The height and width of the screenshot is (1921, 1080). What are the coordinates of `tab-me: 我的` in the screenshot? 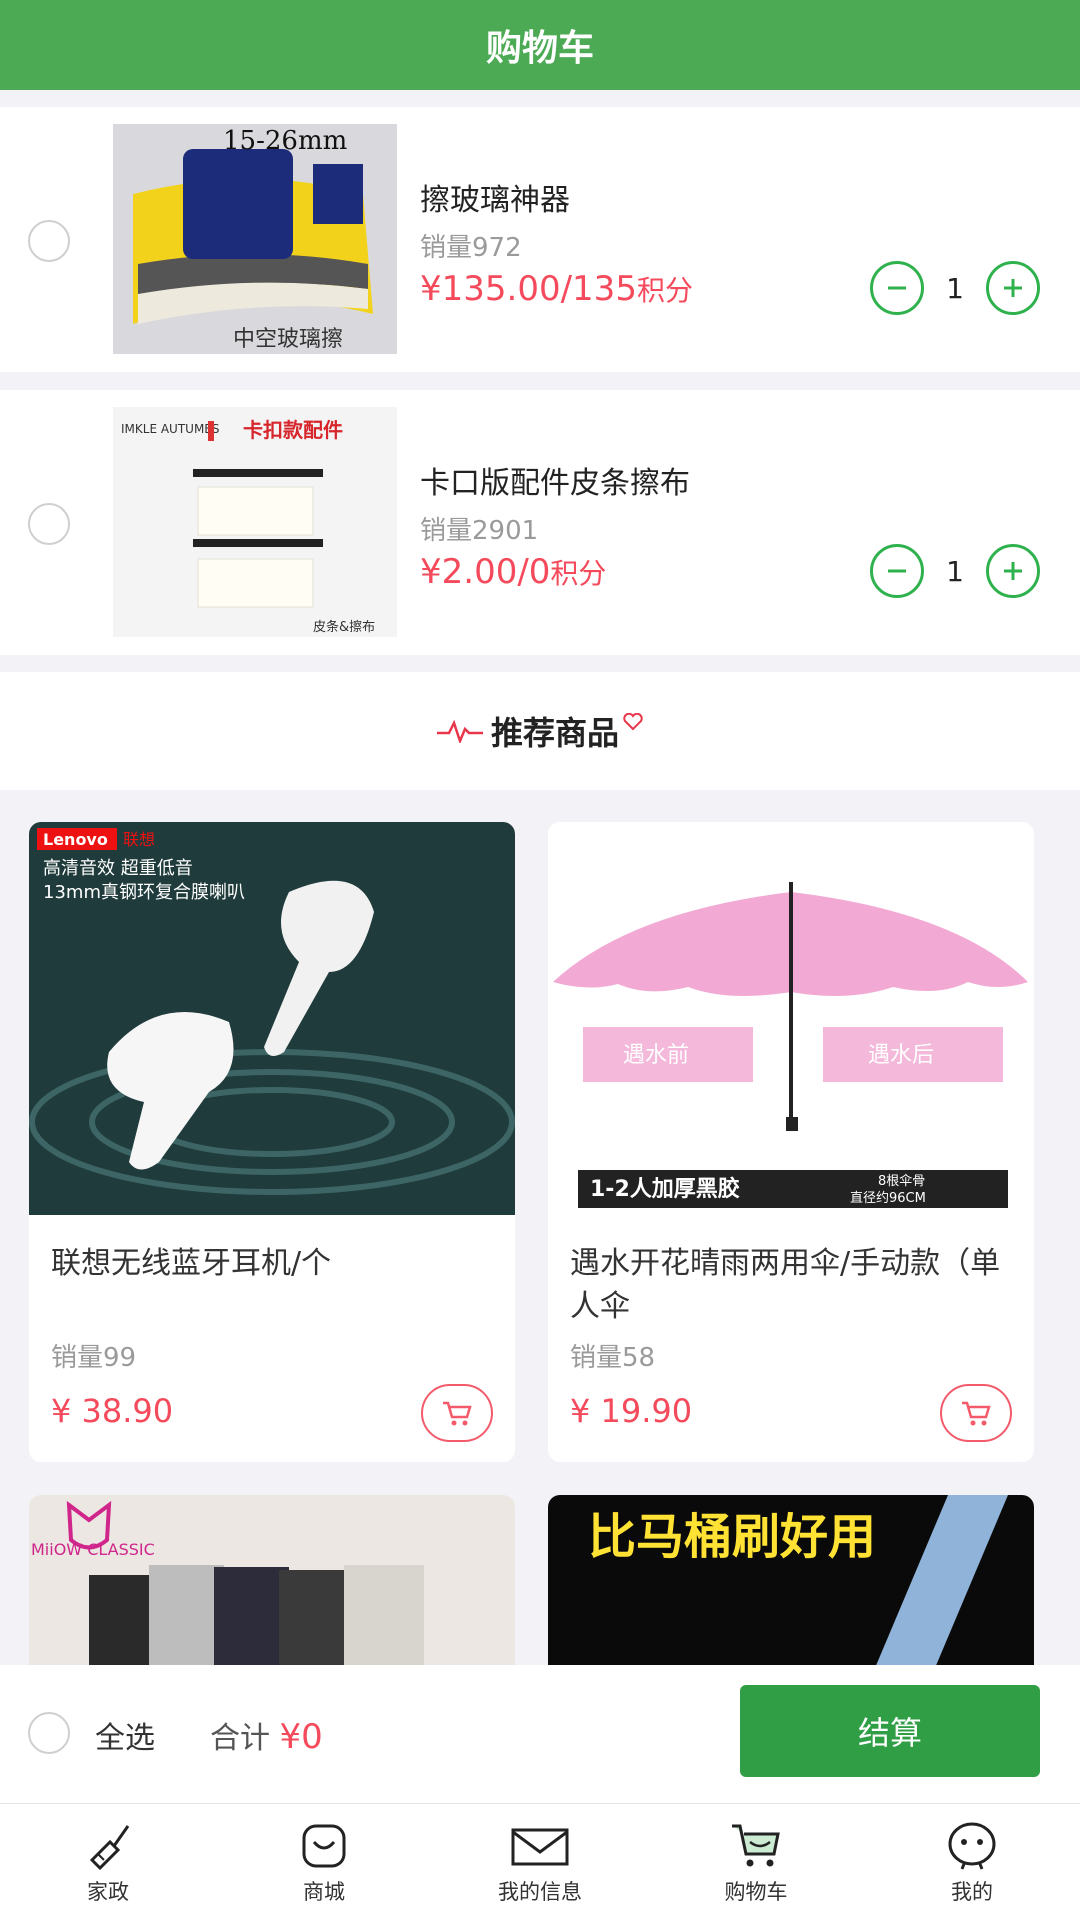 It's located at (972, 1862).